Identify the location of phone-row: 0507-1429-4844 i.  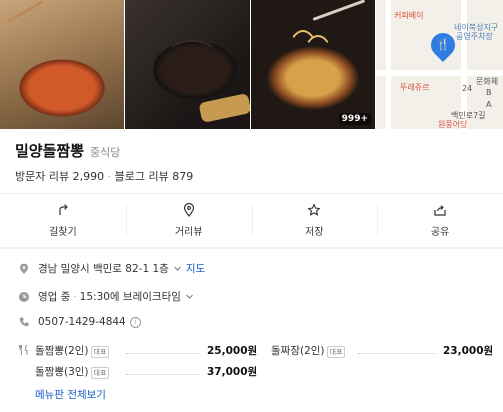
(79, 322).